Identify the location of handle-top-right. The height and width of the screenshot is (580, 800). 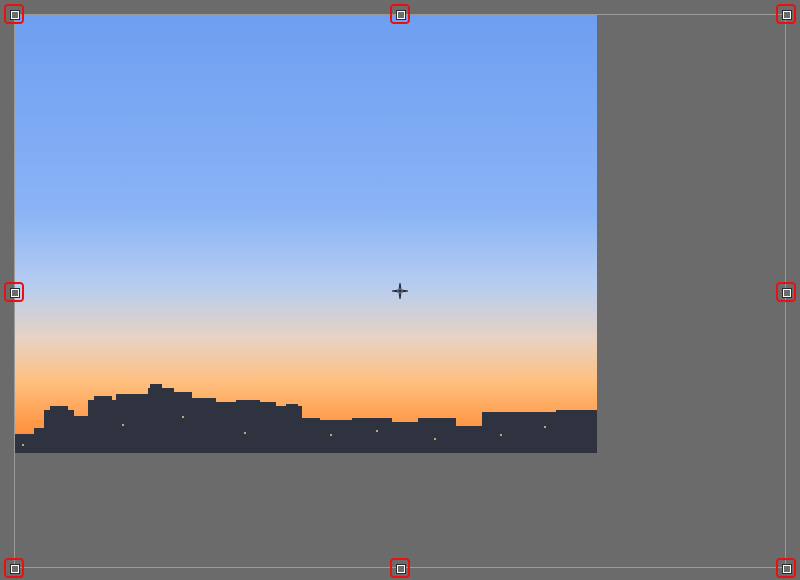
(786, 14).